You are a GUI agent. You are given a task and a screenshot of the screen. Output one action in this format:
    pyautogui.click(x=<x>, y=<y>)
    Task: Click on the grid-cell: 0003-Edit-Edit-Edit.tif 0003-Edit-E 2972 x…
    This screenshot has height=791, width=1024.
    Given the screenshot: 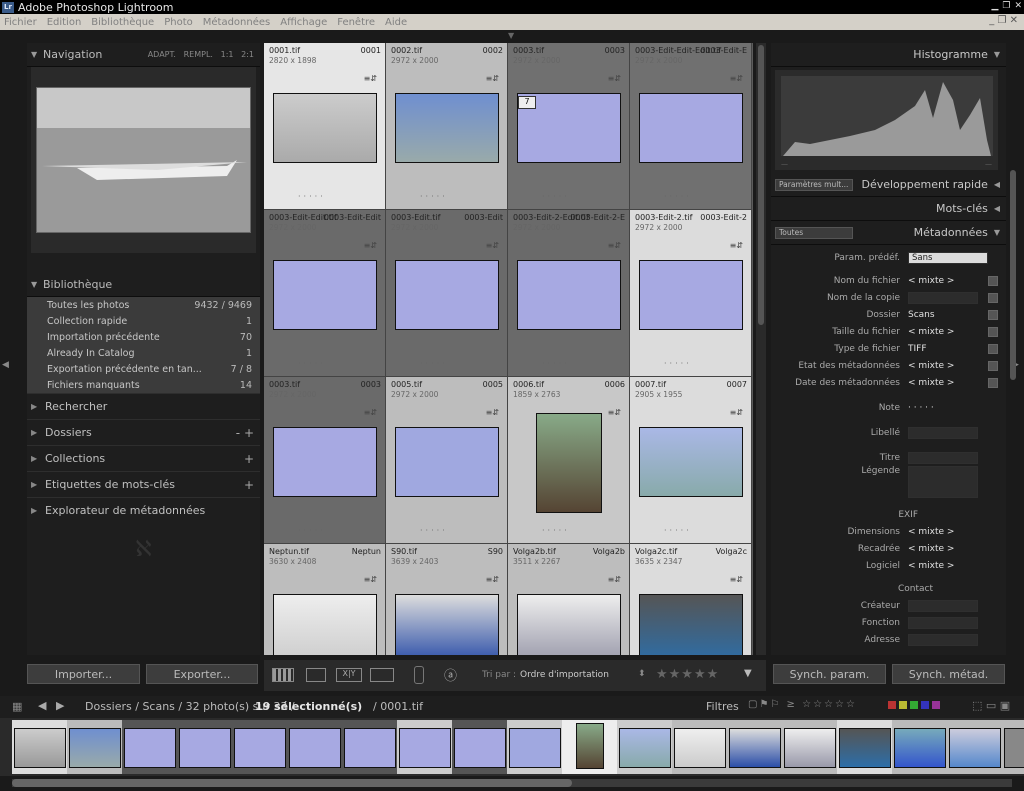 What is the action you would take?
    pyautogui.click(x=691, y=126)
    